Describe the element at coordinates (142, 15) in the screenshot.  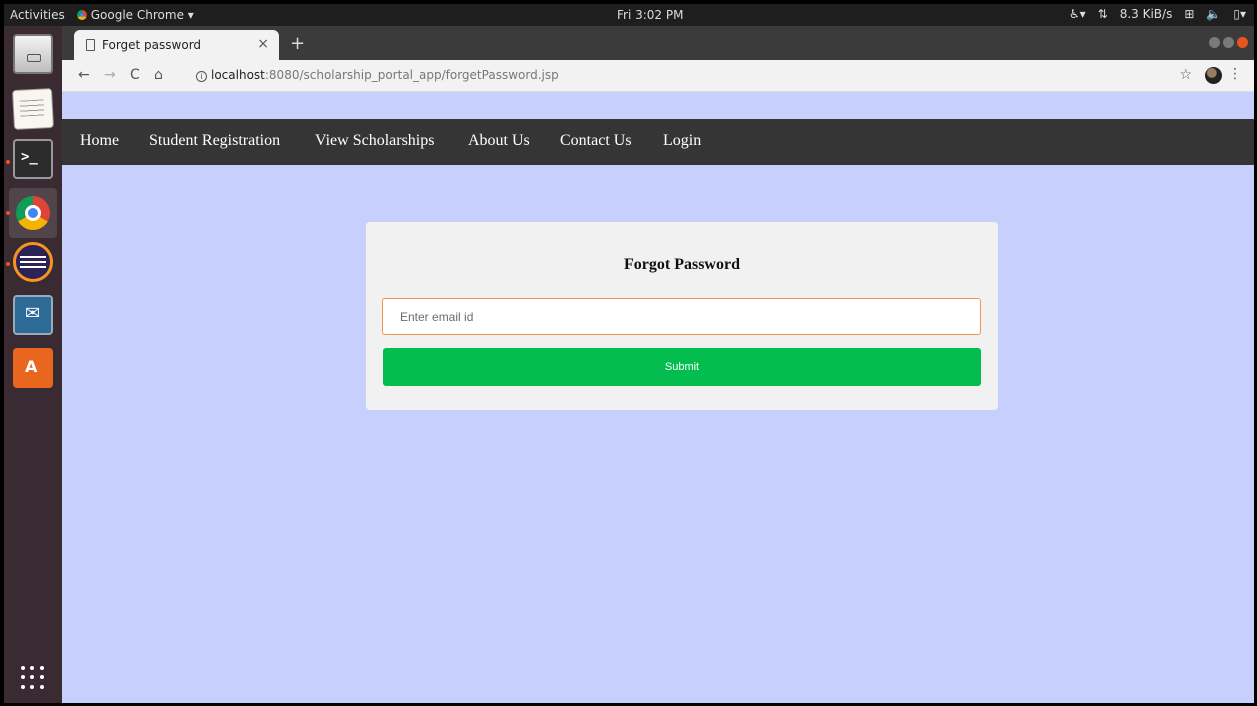
I see `app-menu-label: Google Chrome ▾` at that location.